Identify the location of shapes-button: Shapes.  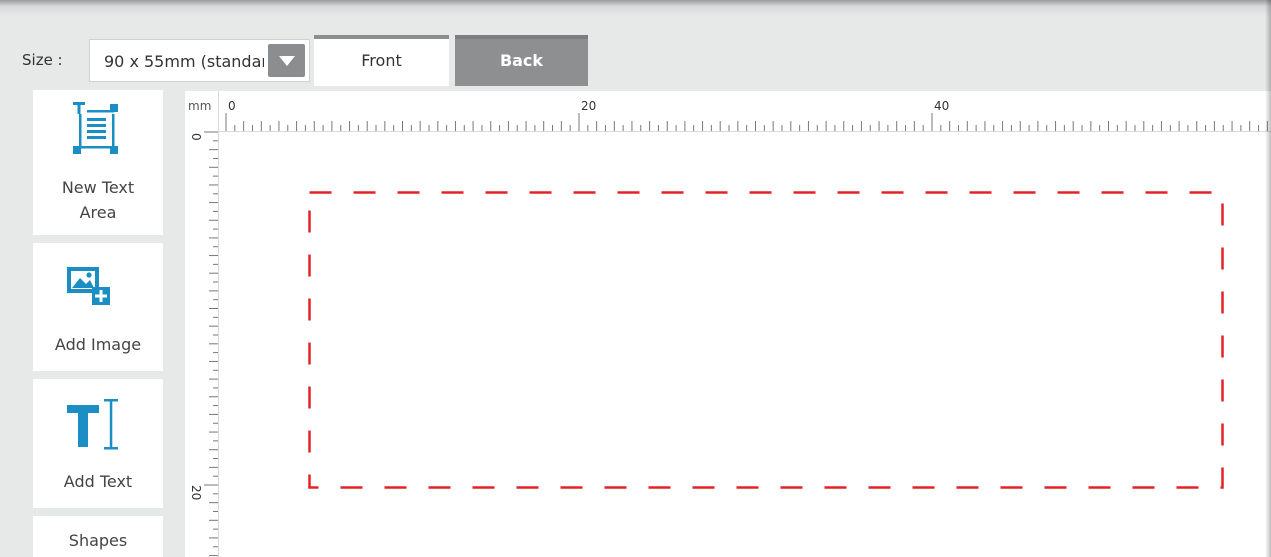
(98, 536).